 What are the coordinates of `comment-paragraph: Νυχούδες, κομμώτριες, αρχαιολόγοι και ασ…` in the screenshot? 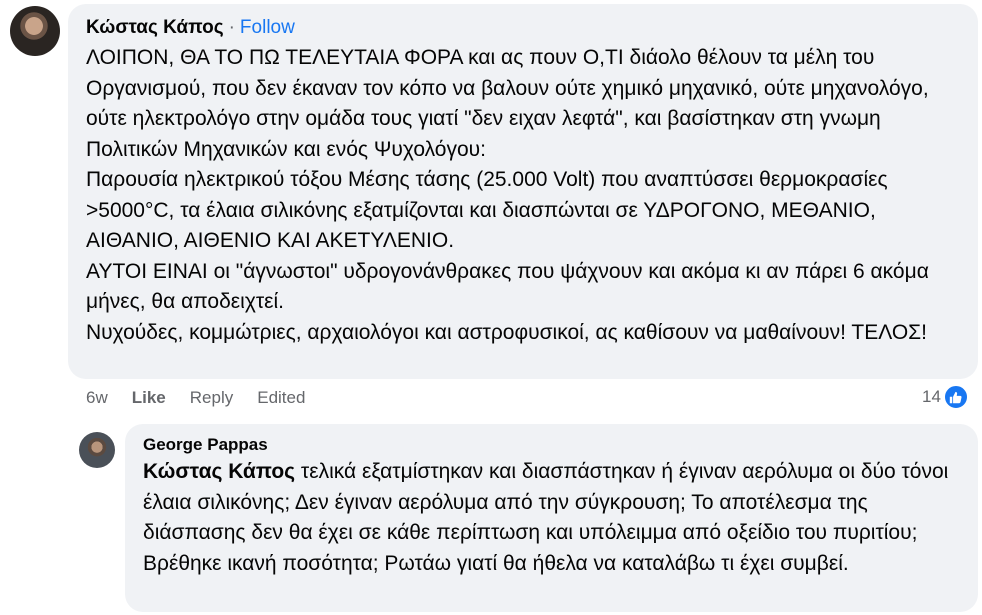 It's located at (506, 332).